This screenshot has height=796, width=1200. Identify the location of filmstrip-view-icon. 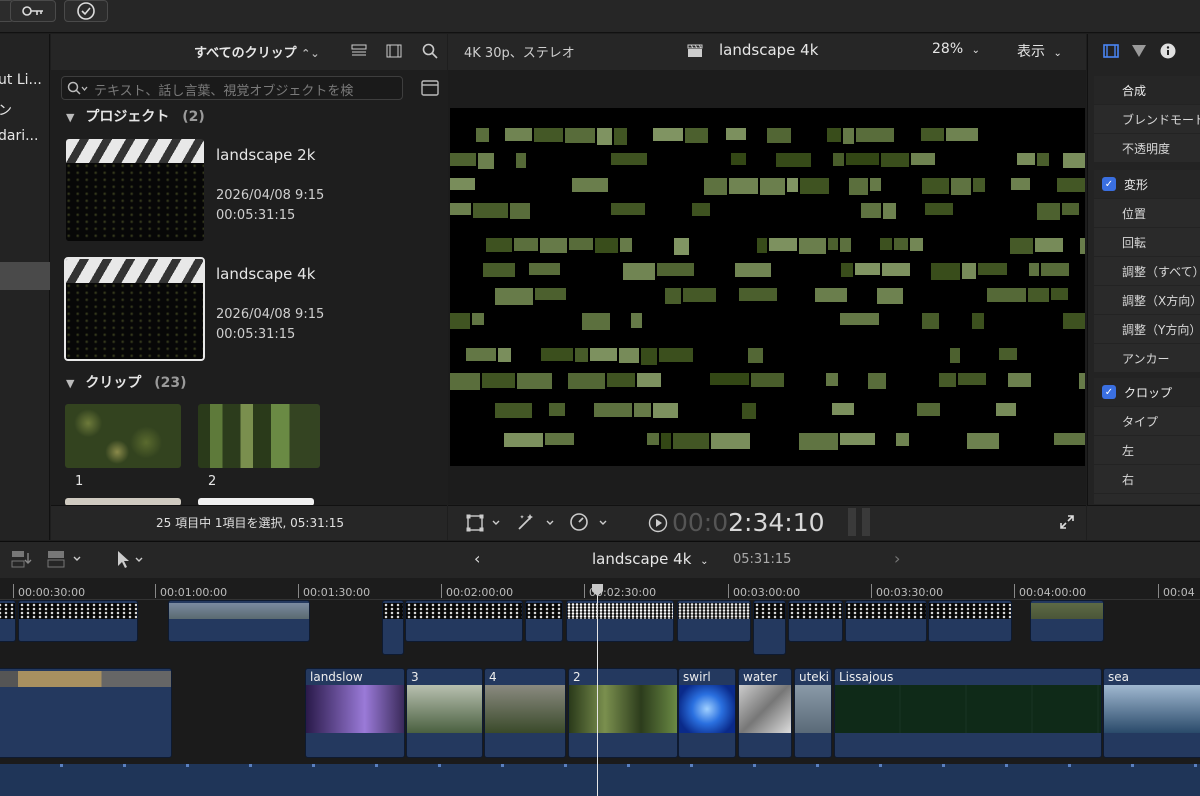
(394, 51).